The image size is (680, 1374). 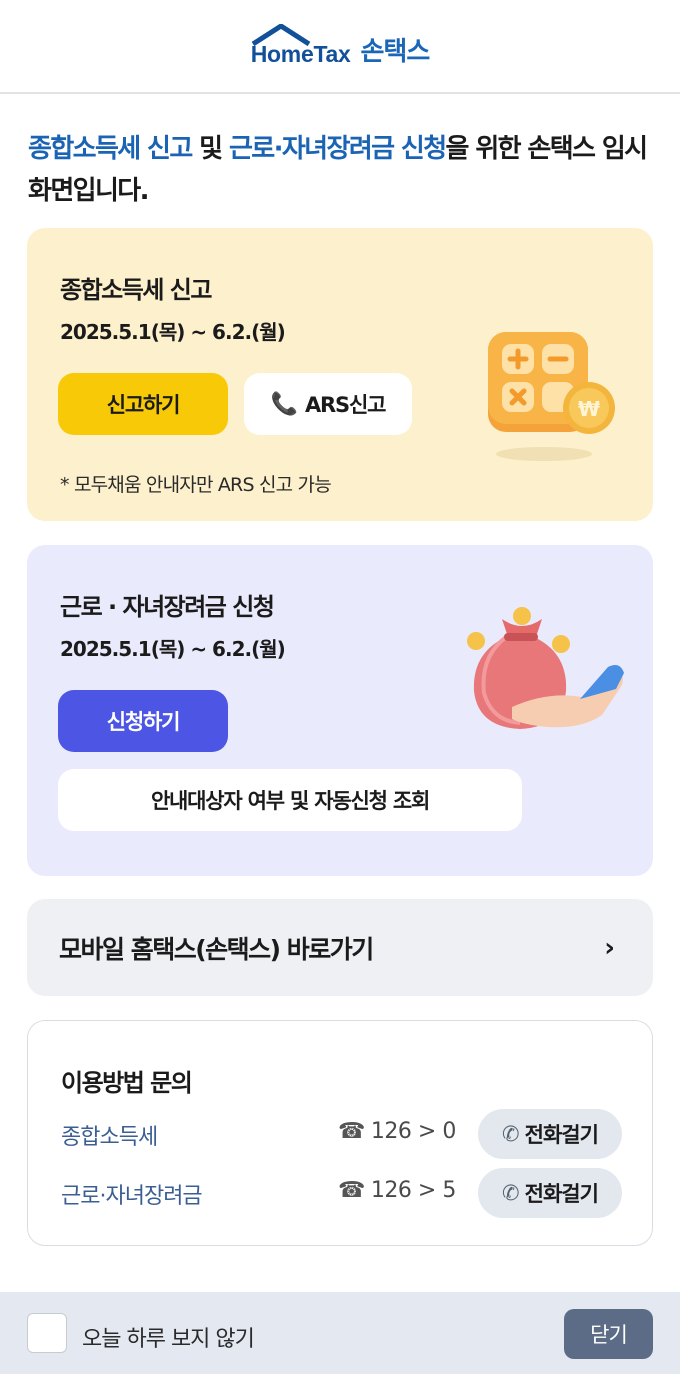 What do you see at coordinates (110, 149) in the screenshot?
I see `intro-highlight-tax: 종합소득세 신고` at bounding box center [110, 149].